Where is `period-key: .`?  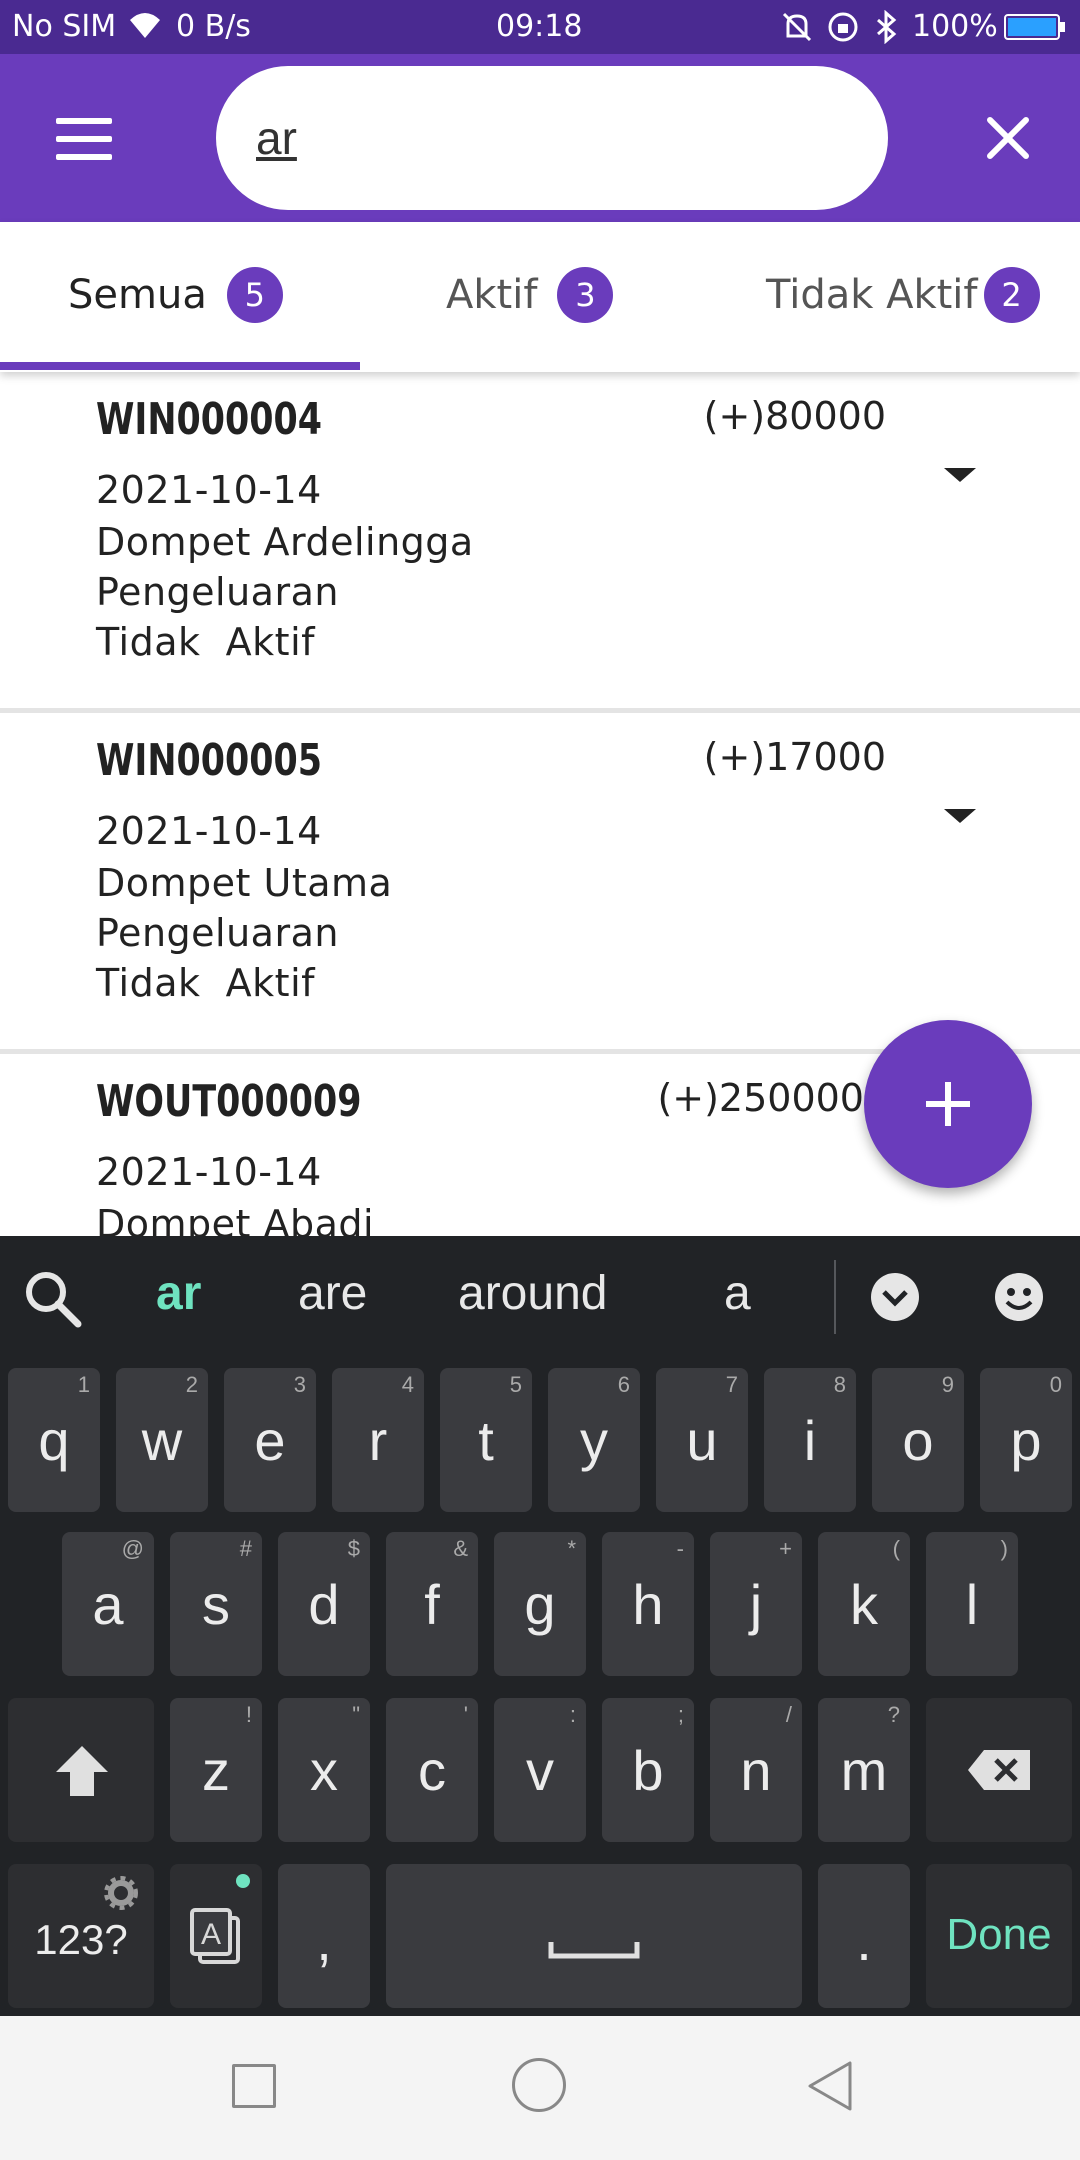
period-key: . is located at coordinates (864, 1936).